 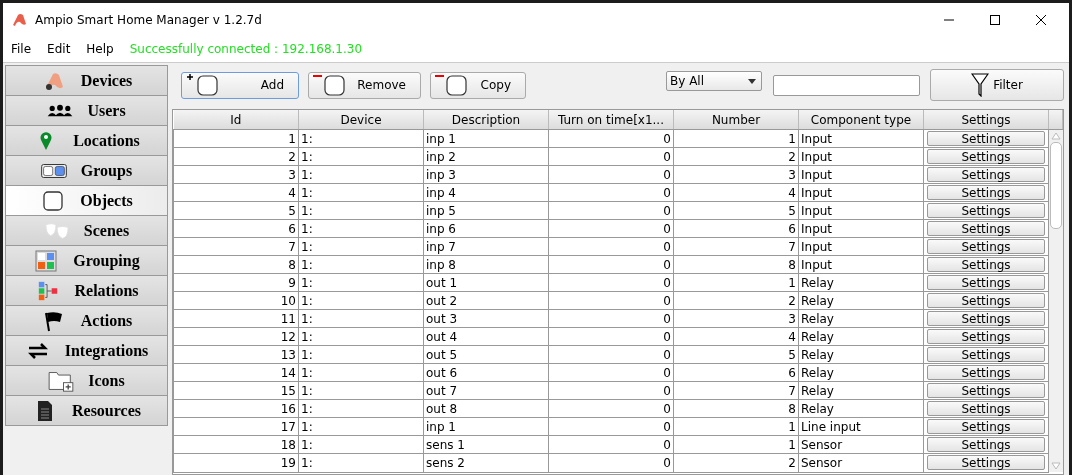 What do you see at coordinates (292, 282) in the screenshot?
I see `table-cell: 9` at bounding box center [292, 282].